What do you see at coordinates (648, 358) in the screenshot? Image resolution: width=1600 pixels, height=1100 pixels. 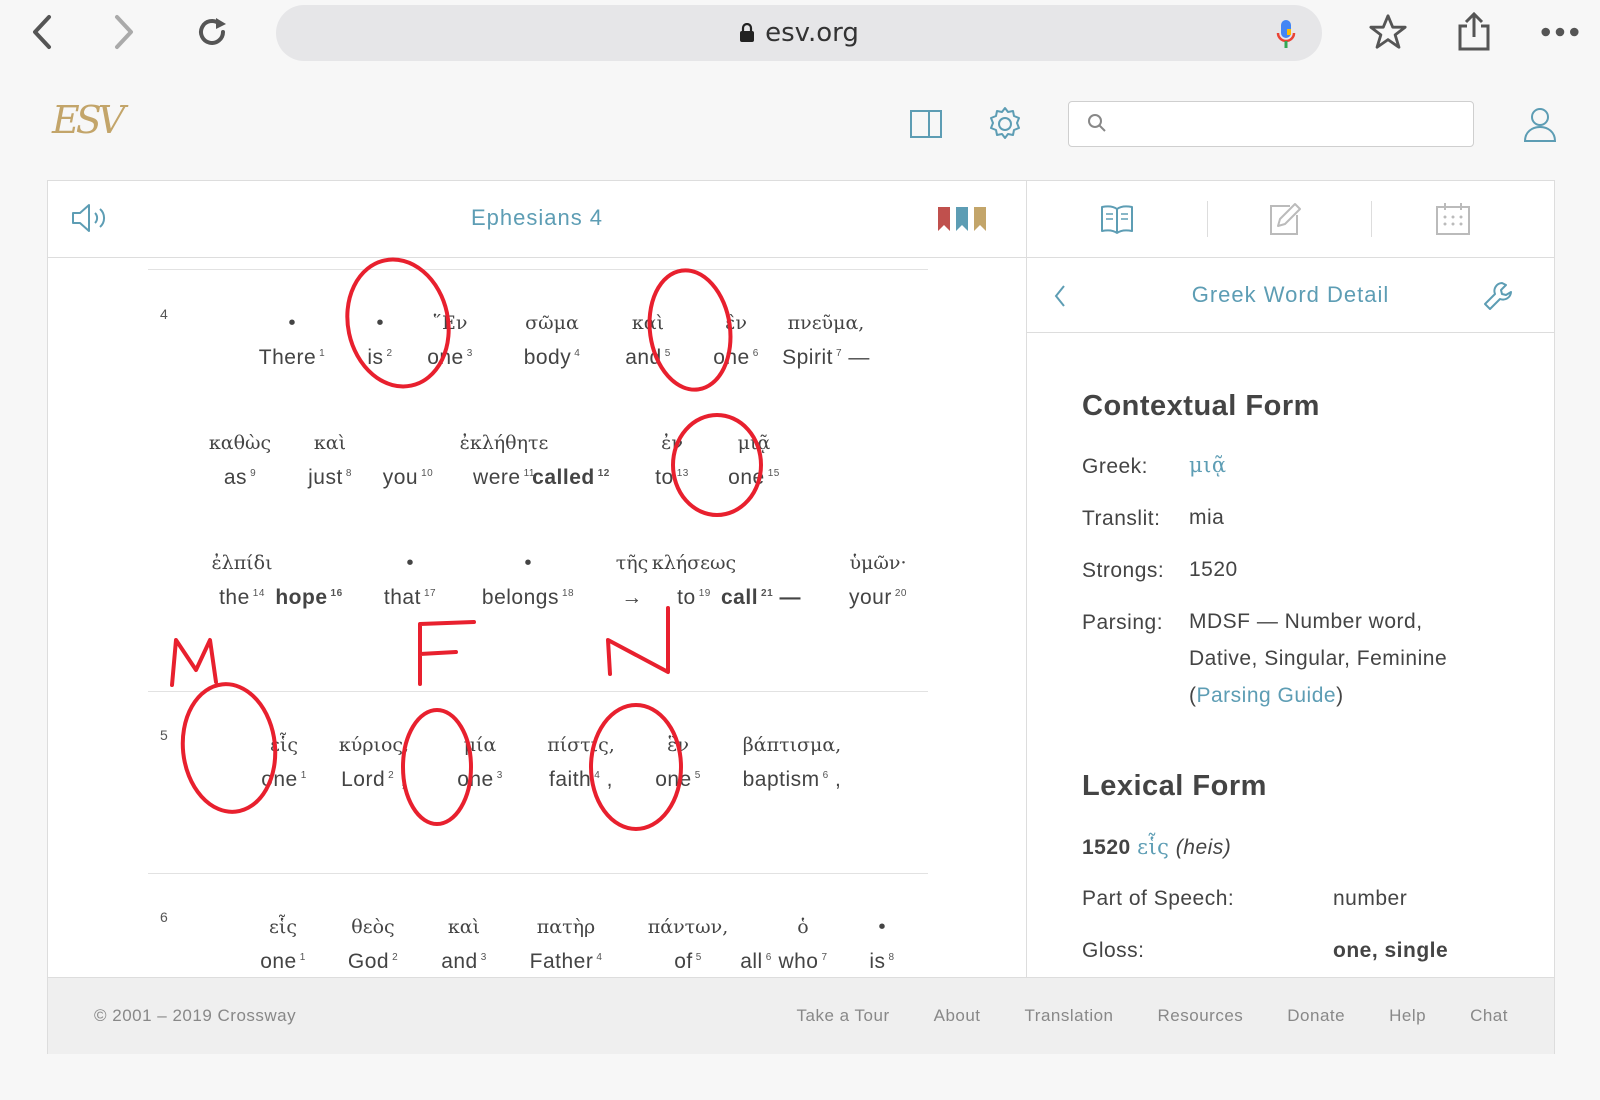 I see `english-word: and 5` at bounding box center [648, 358].